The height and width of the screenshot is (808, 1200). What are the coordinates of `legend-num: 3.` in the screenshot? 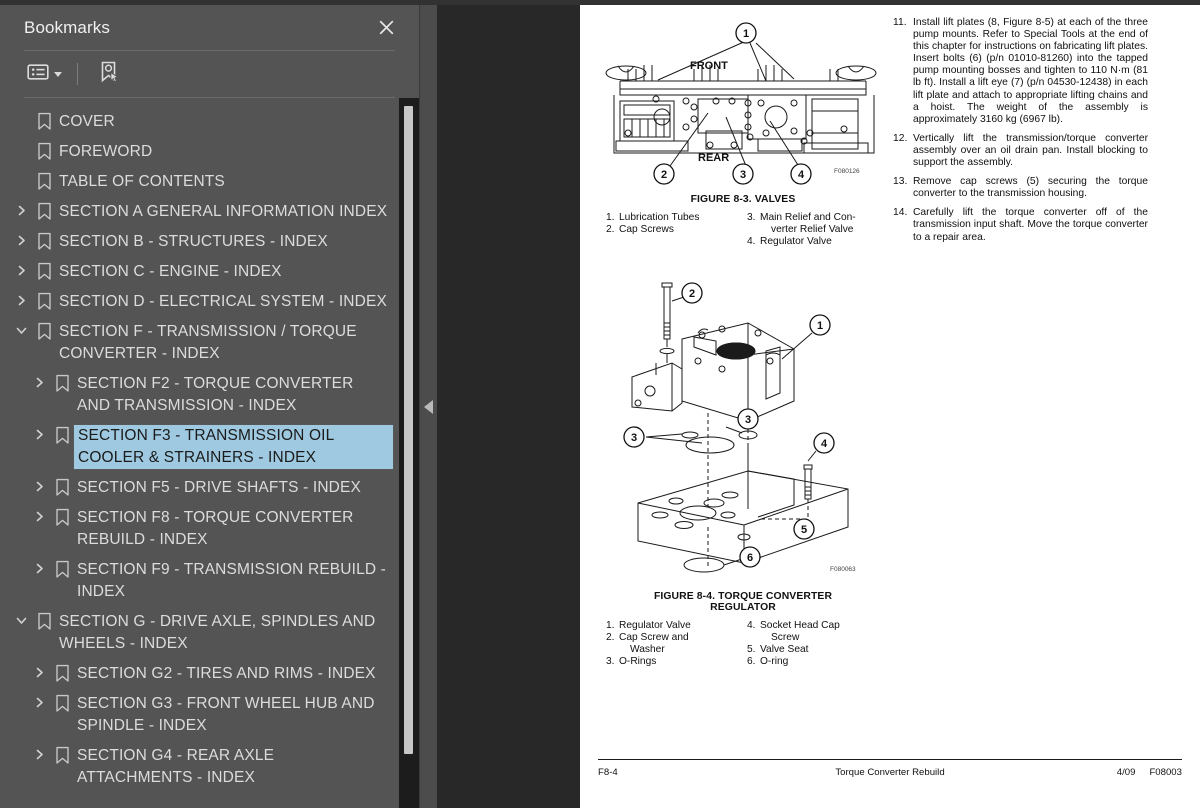 It's located at (751, 217).